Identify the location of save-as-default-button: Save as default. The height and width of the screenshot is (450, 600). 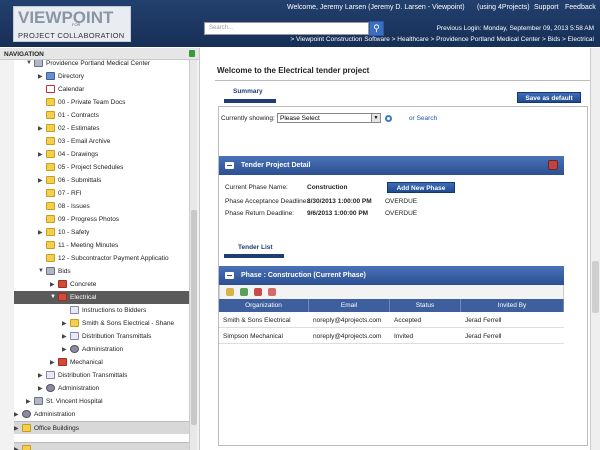
(549, 97).